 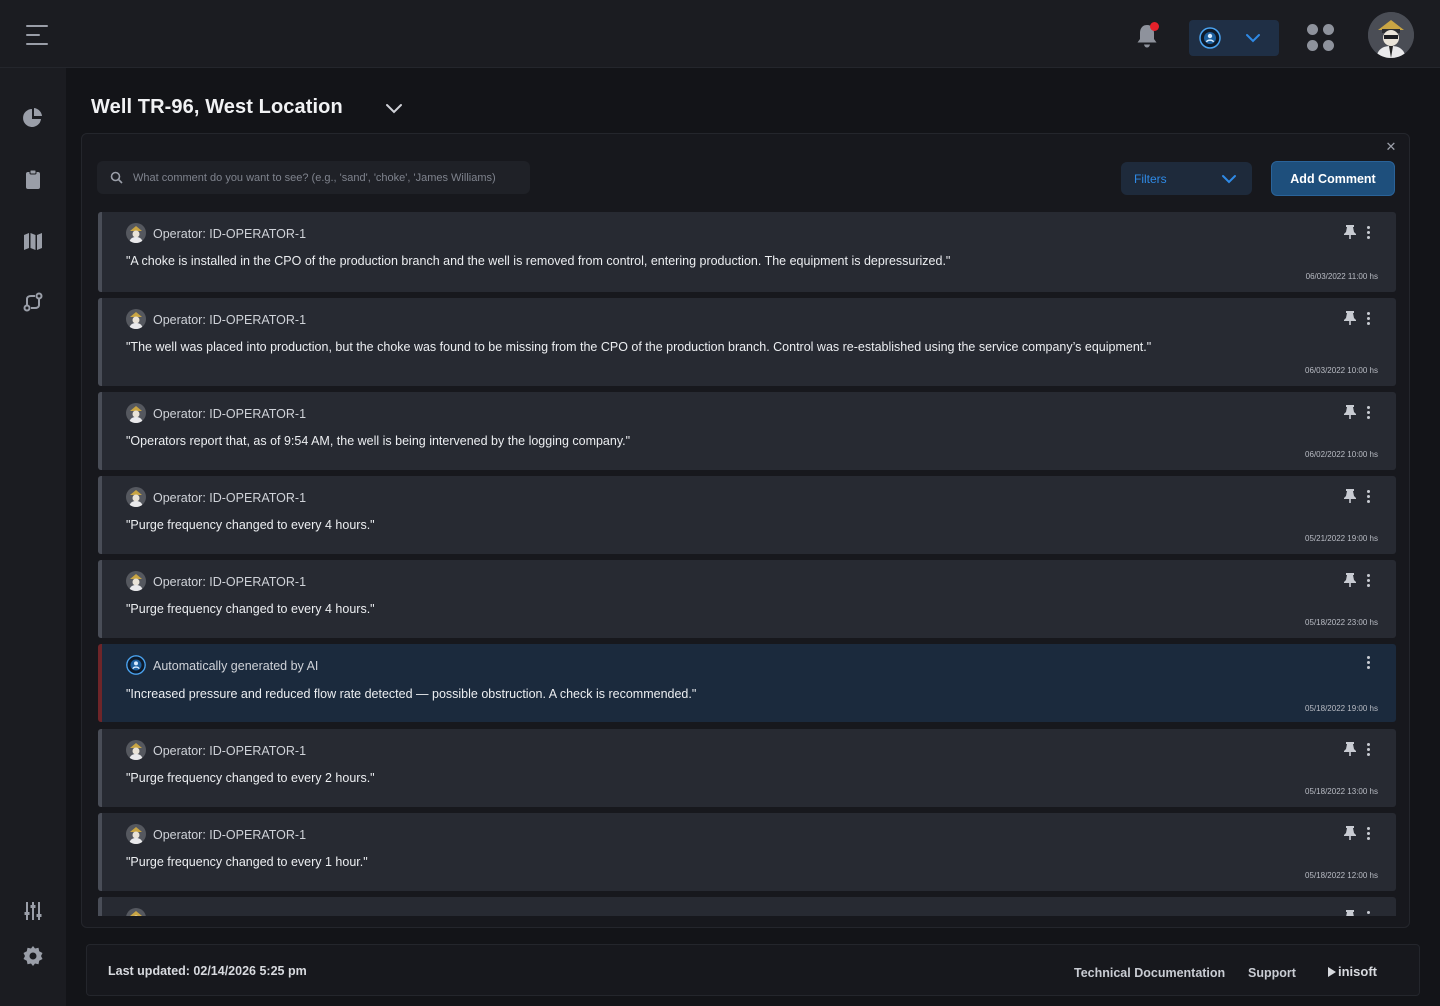 What do you see at coordinates (720, 34) in the screenshot?
I see `top-bar` at bounding box center [720, 34].